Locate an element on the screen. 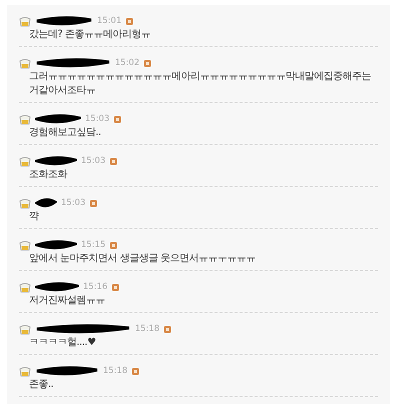  comment-text: 존좋.. is located at coordinates (41, 385).